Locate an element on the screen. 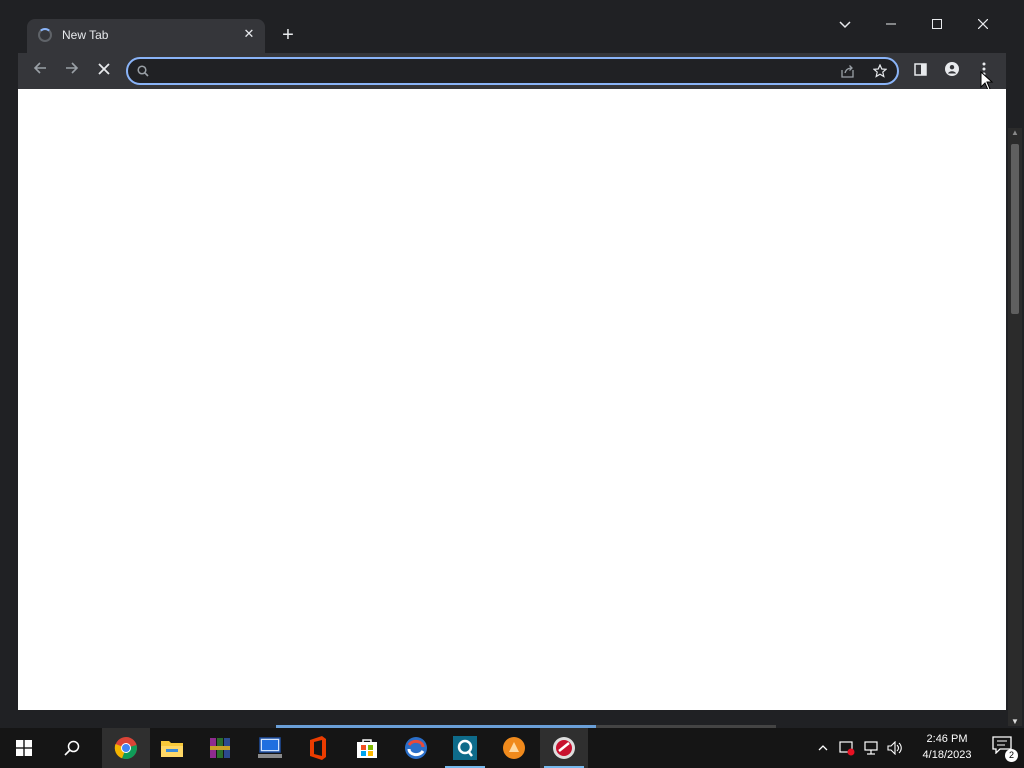  volume-icon is located at coordinates (894, 748).